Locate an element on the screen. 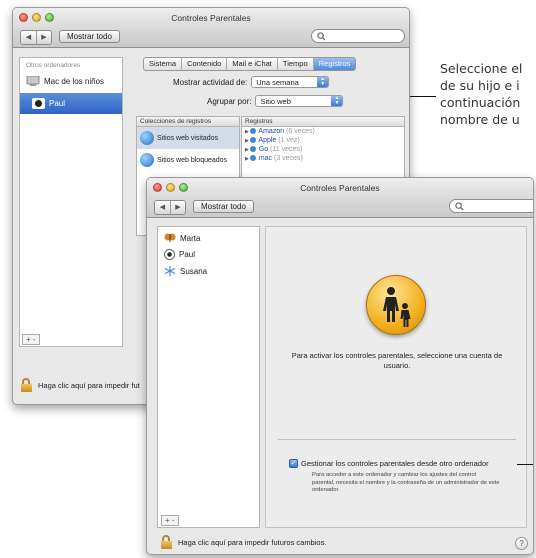 This screenshot has height=558, width=536. tab-contenido: Contenido is located at coordinates (204, 64).